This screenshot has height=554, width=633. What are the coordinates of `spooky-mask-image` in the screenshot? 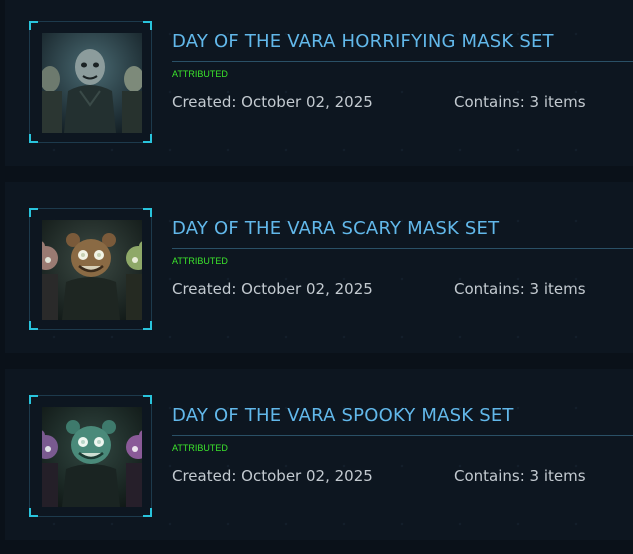 It's located at (92, 457).